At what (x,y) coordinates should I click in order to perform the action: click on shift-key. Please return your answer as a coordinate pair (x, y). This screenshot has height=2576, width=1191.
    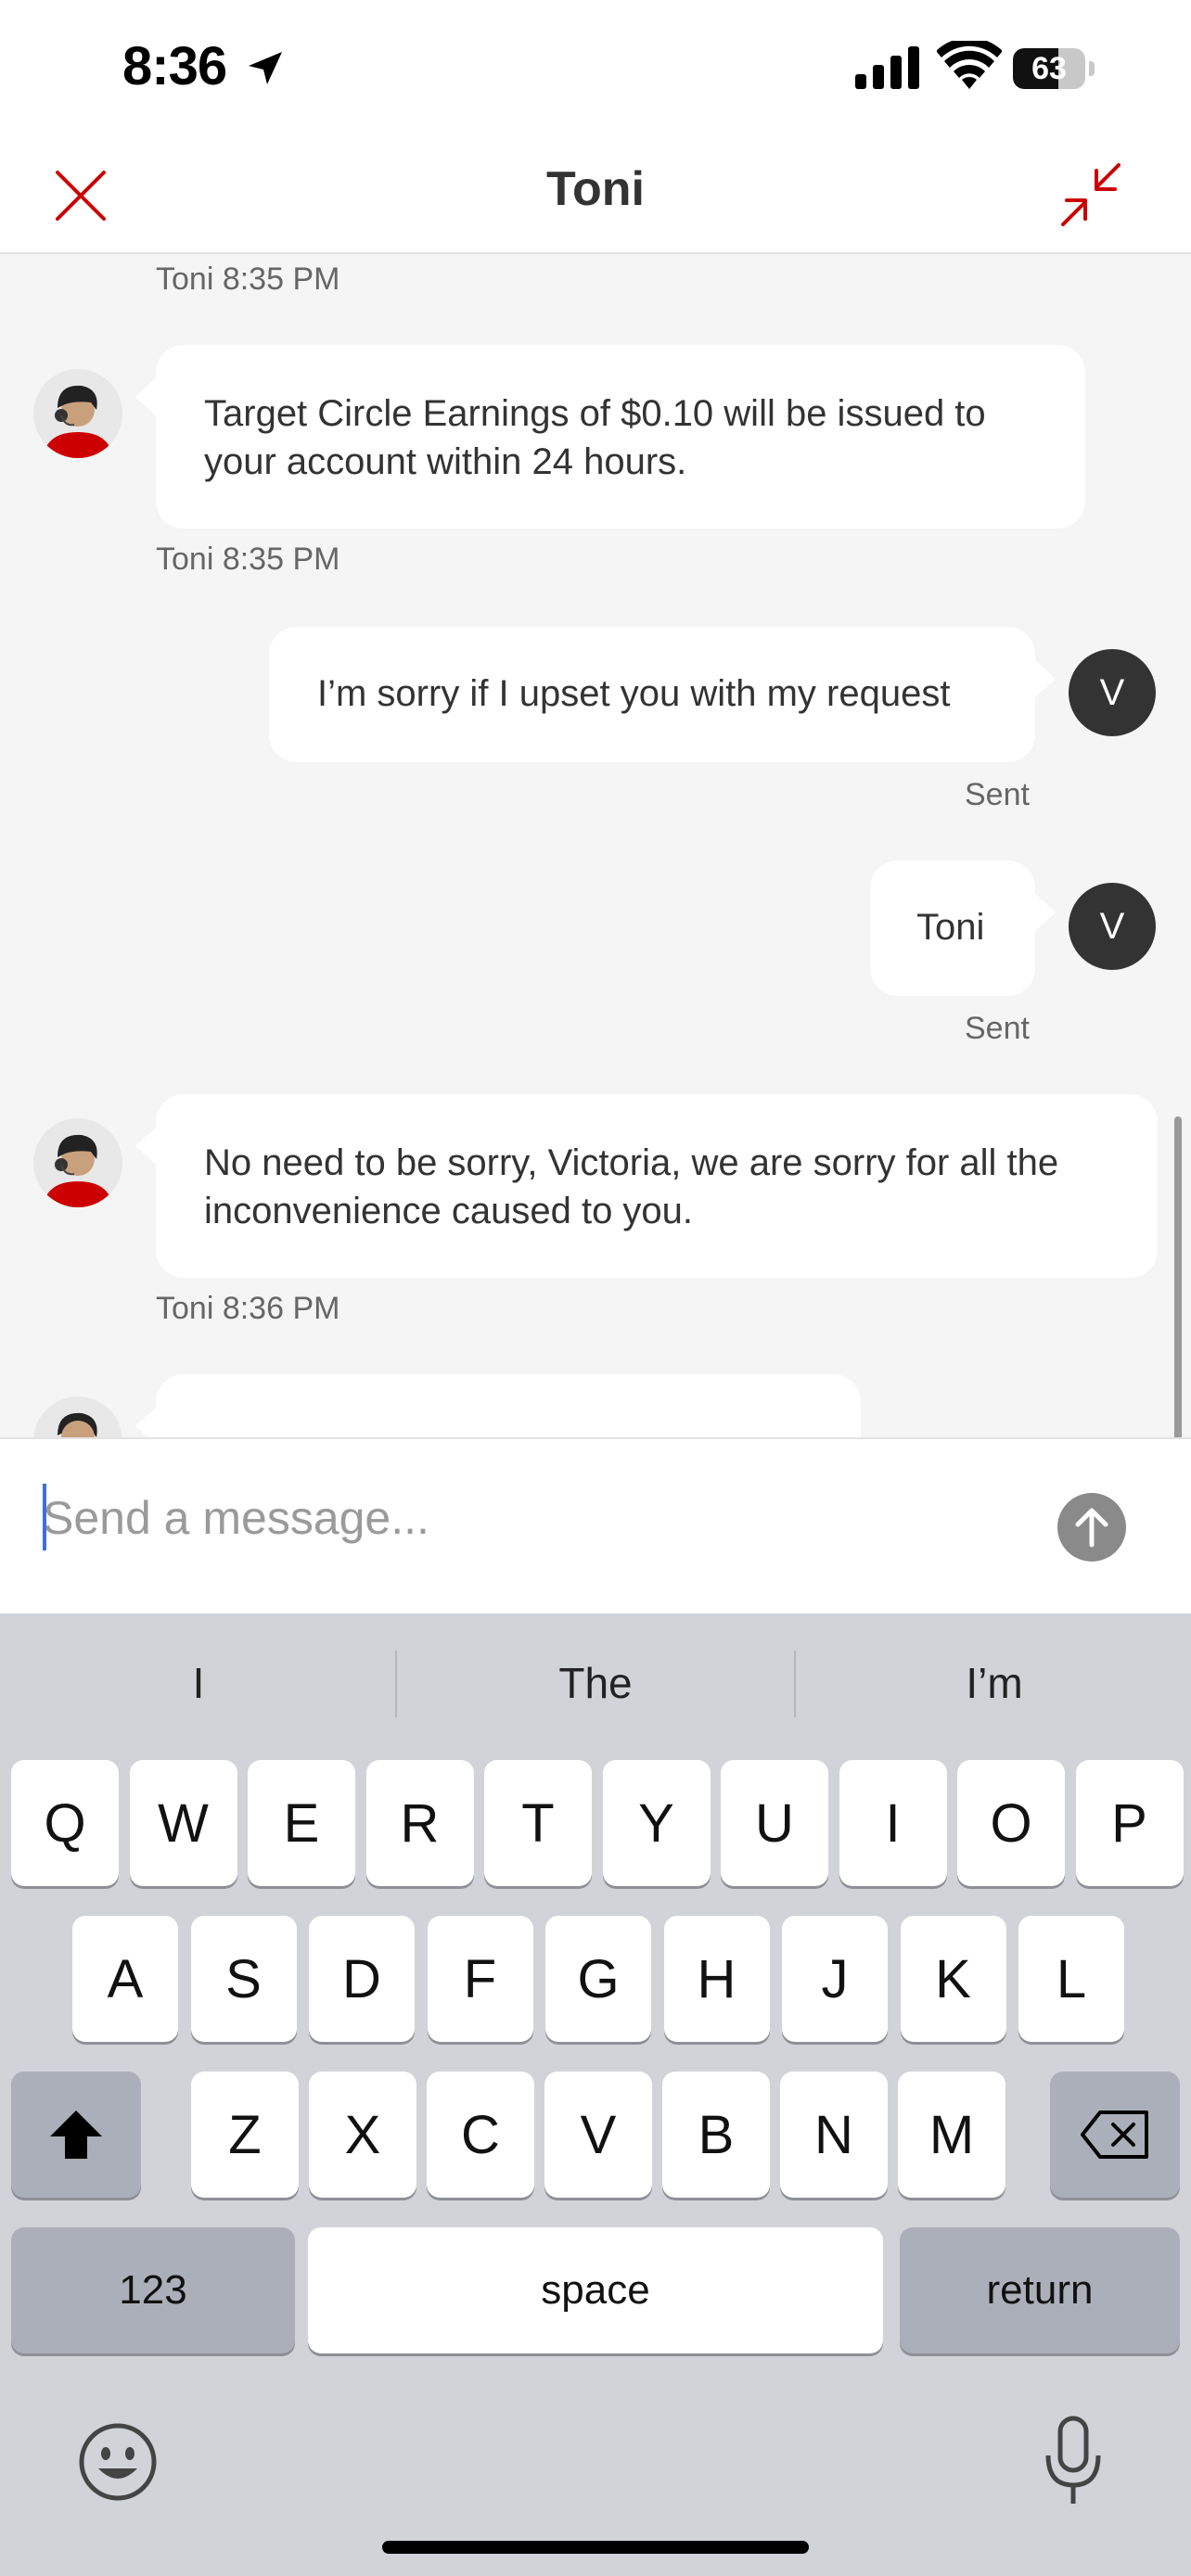
    Looking at the image, I should click on (76, 2135).